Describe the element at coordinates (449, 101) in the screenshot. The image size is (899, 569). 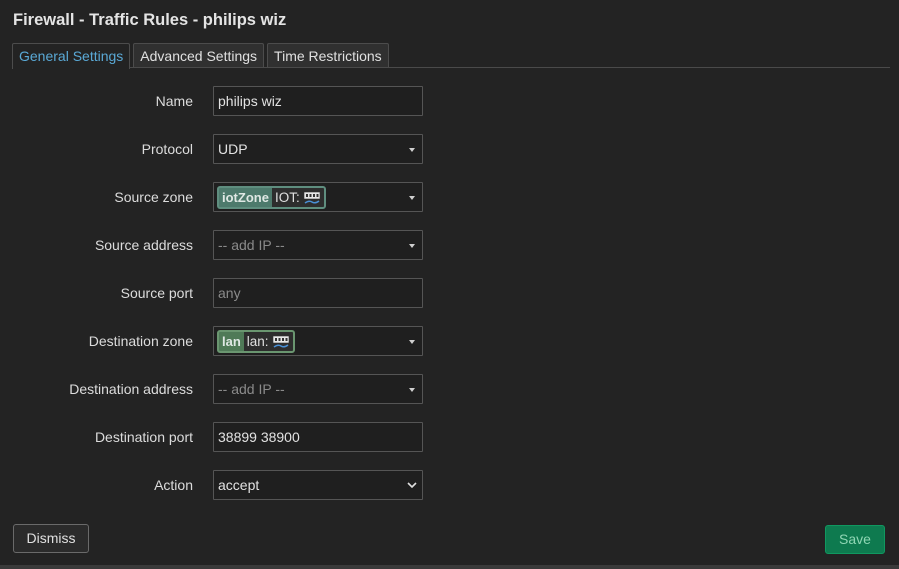
I see `form-row-name: Name philips wiz` at that location.